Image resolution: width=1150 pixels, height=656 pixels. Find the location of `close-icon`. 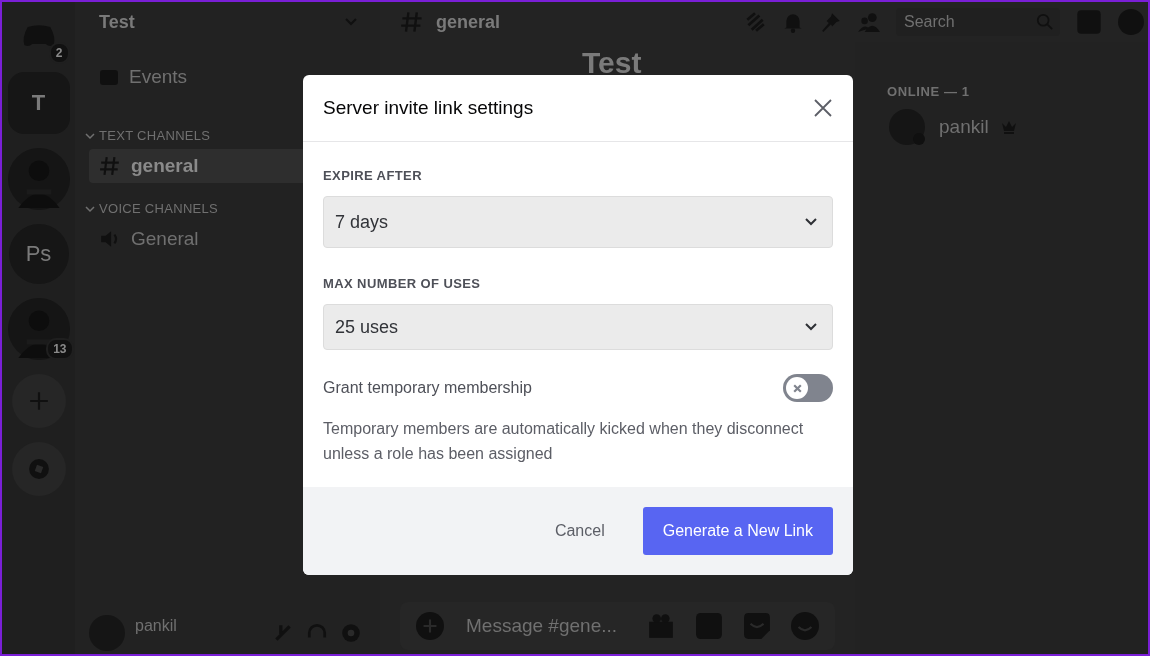

close-icon is located at coordinates (823, 108).